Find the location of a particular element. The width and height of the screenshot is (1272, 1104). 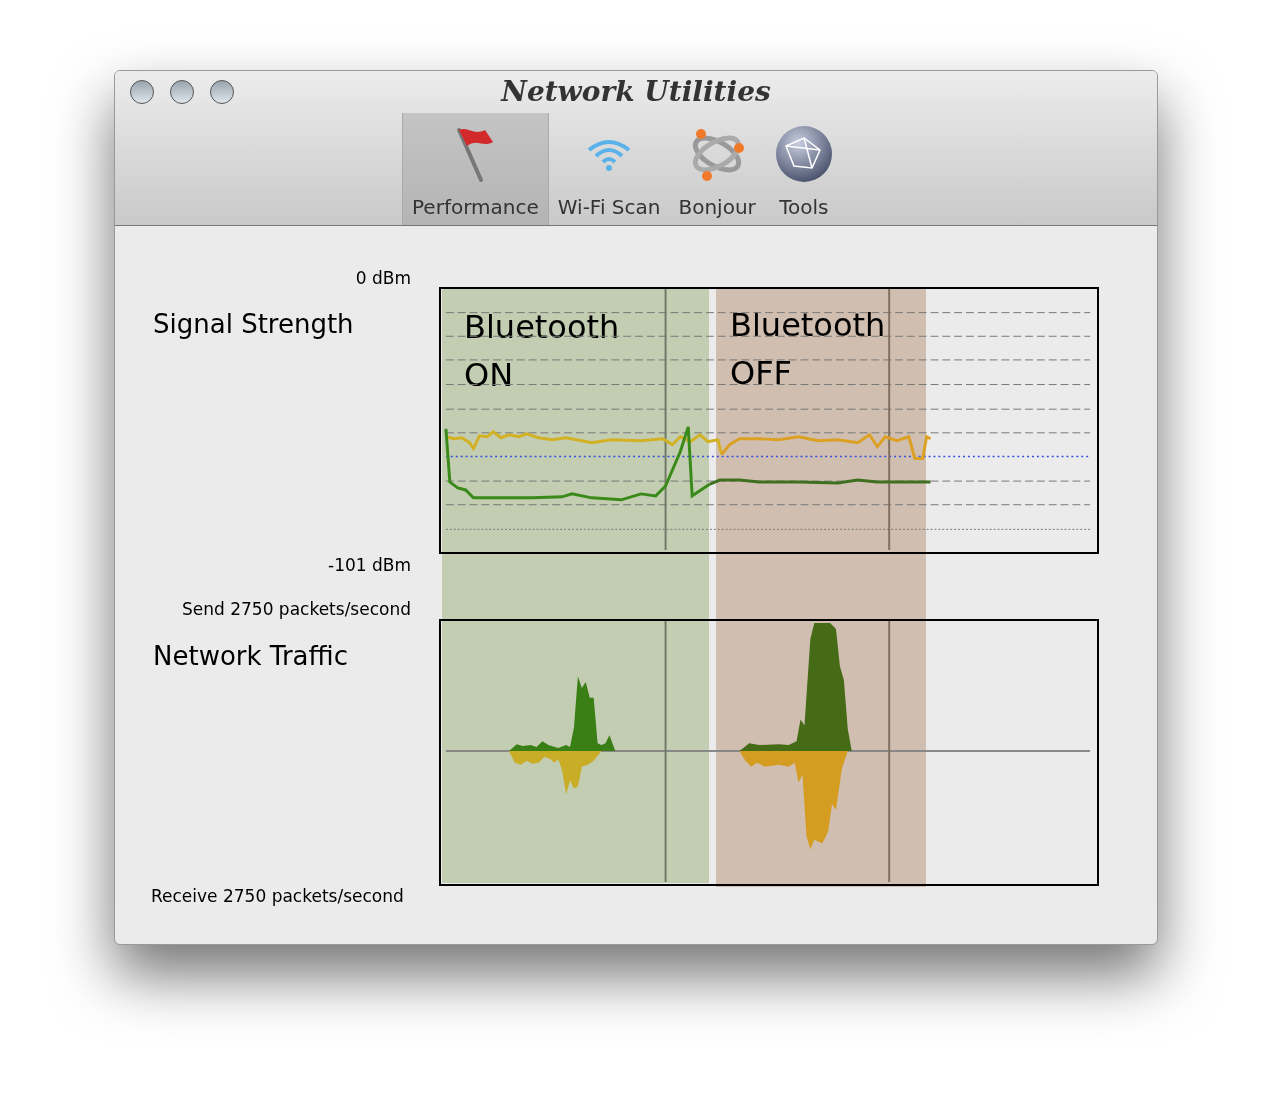

toolbar-tab: Bonjour is located at coordinates (717, 169).